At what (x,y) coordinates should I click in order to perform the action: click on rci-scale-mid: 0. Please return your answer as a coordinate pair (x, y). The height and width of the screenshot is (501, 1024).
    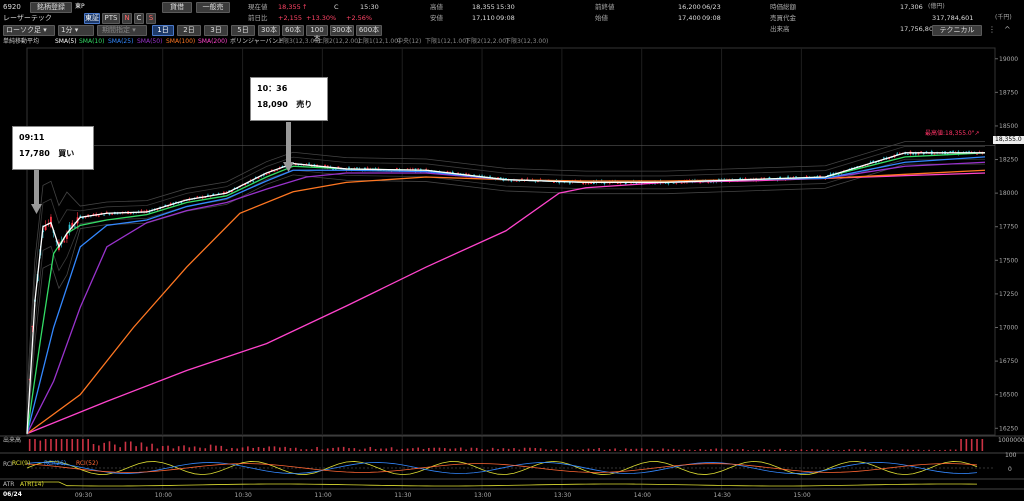
    Looking at the image, I should click on (1010, 469).